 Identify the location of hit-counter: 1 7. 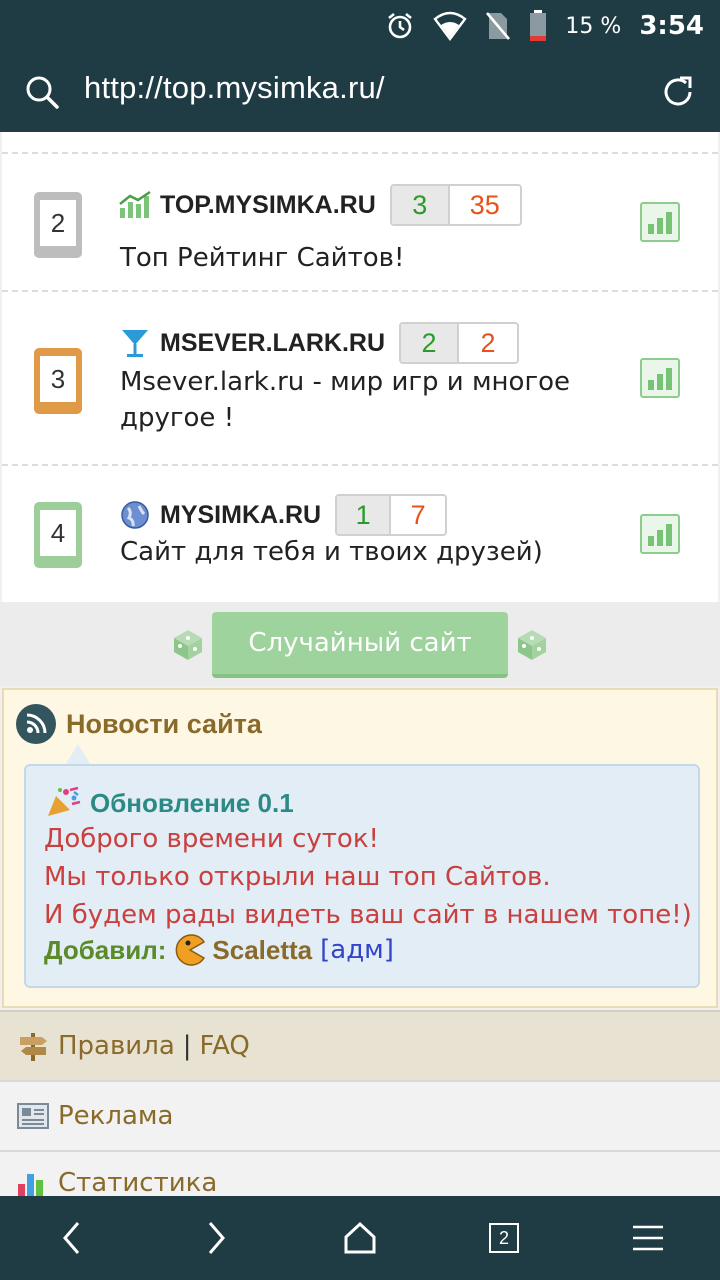
(391, 515).